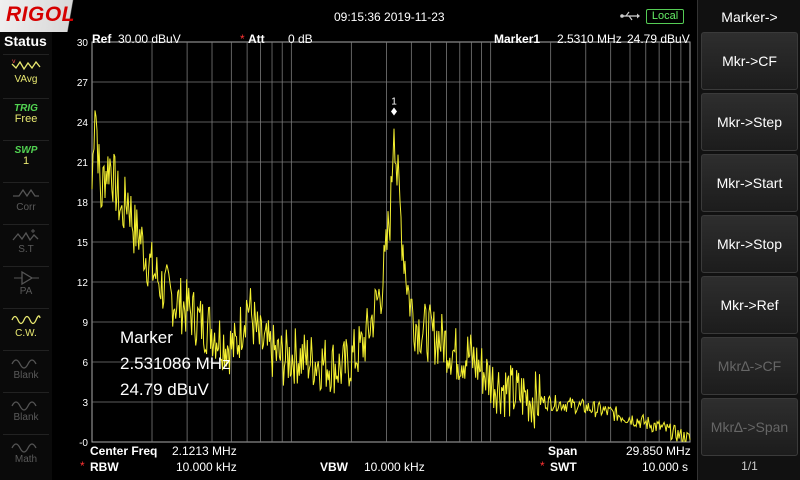 This screenshot has height=480, width=800. I want to click on y-tick-label: 12, so click(83, 283).